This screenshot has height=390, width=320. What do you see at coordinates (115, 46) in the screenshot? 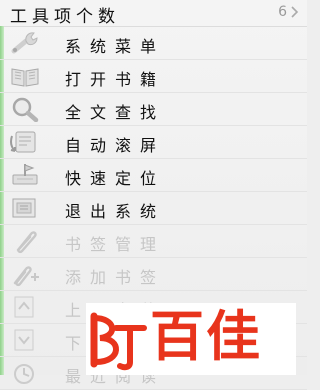
I see `item-label: 系统菜单` at bounding box center [115, 46].